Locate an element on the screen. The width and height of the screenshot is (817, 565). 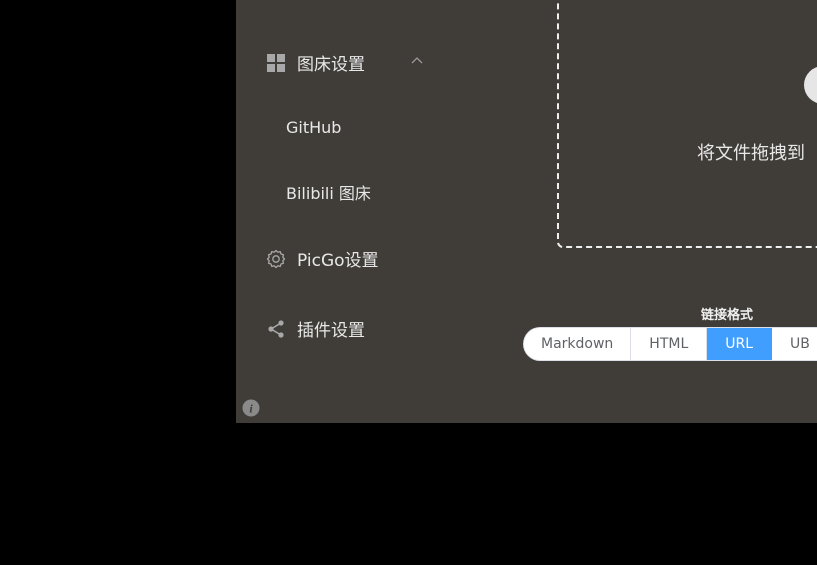
gear-icon is located at coordinates (276, 259).